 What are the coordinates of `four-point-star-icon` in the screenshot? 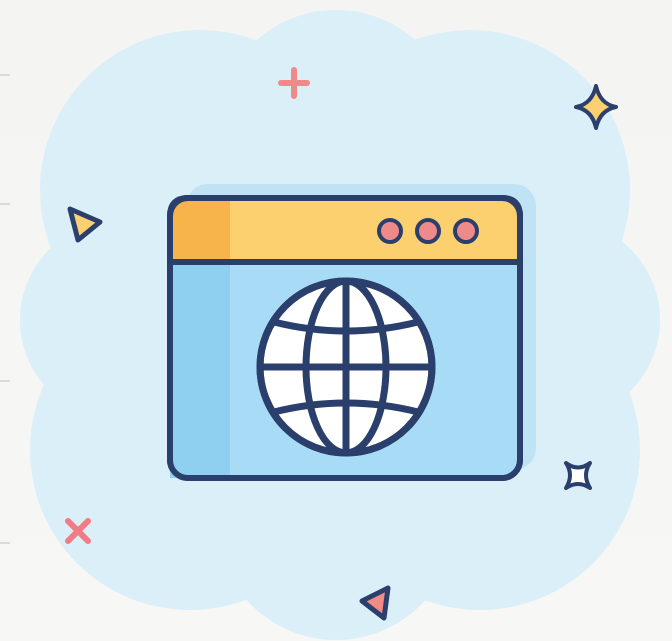 It's located at (578, 475).